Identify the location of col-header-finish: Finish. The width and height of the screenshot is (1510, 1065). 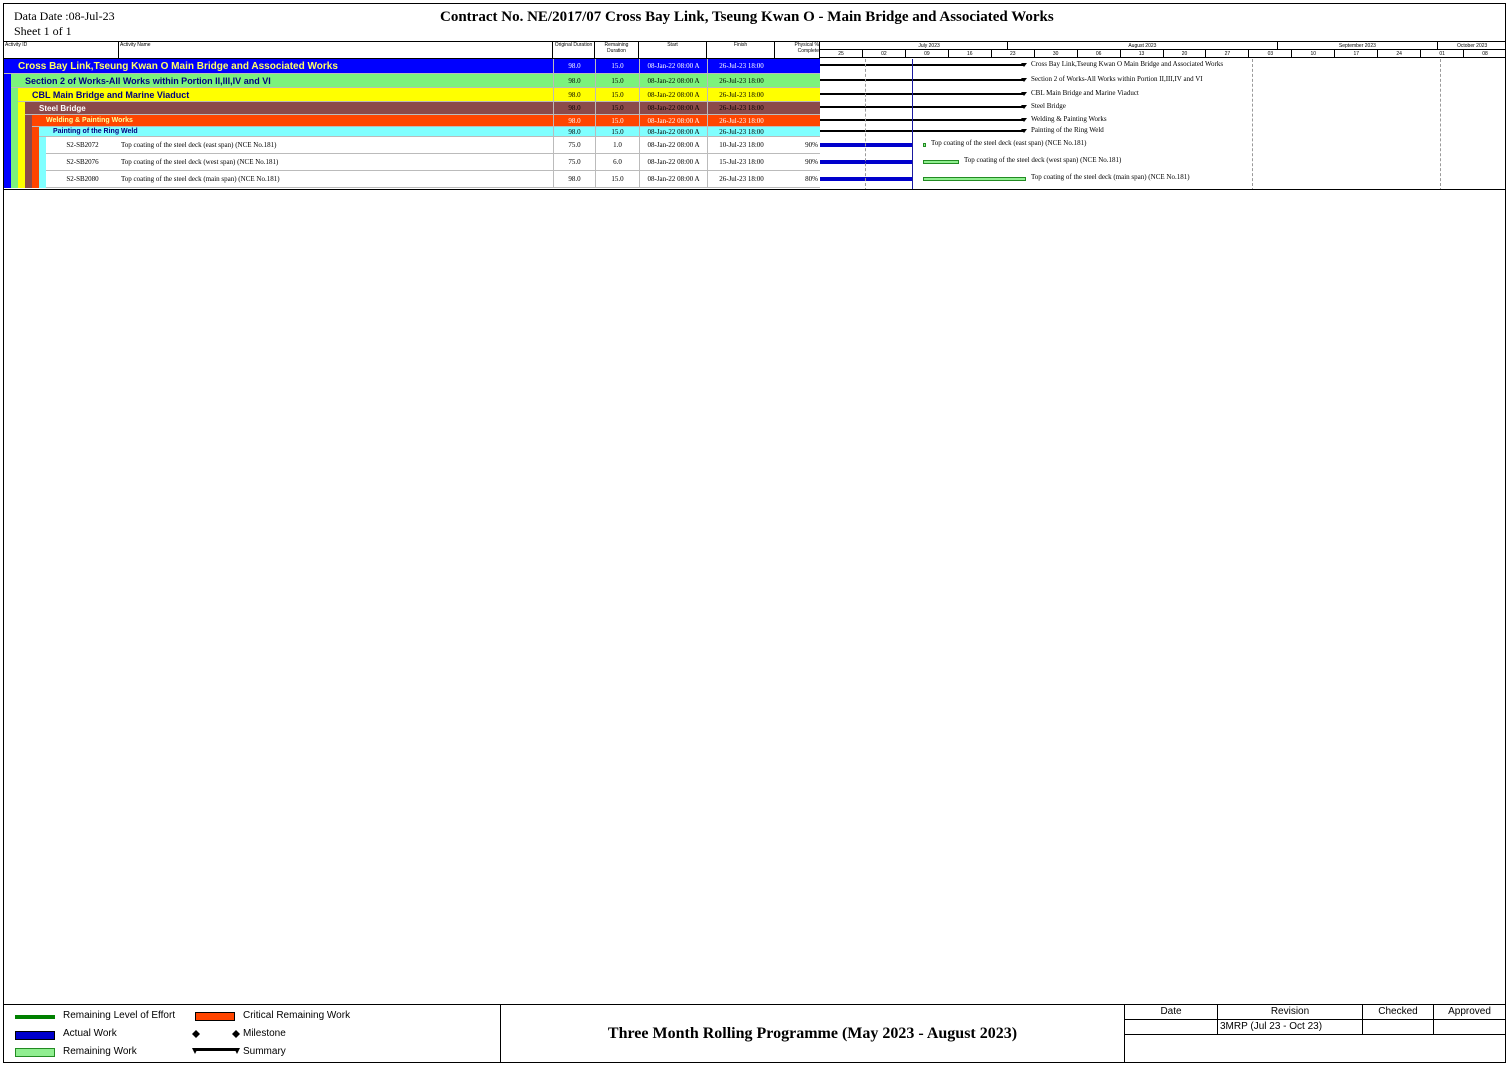
(741, 50).